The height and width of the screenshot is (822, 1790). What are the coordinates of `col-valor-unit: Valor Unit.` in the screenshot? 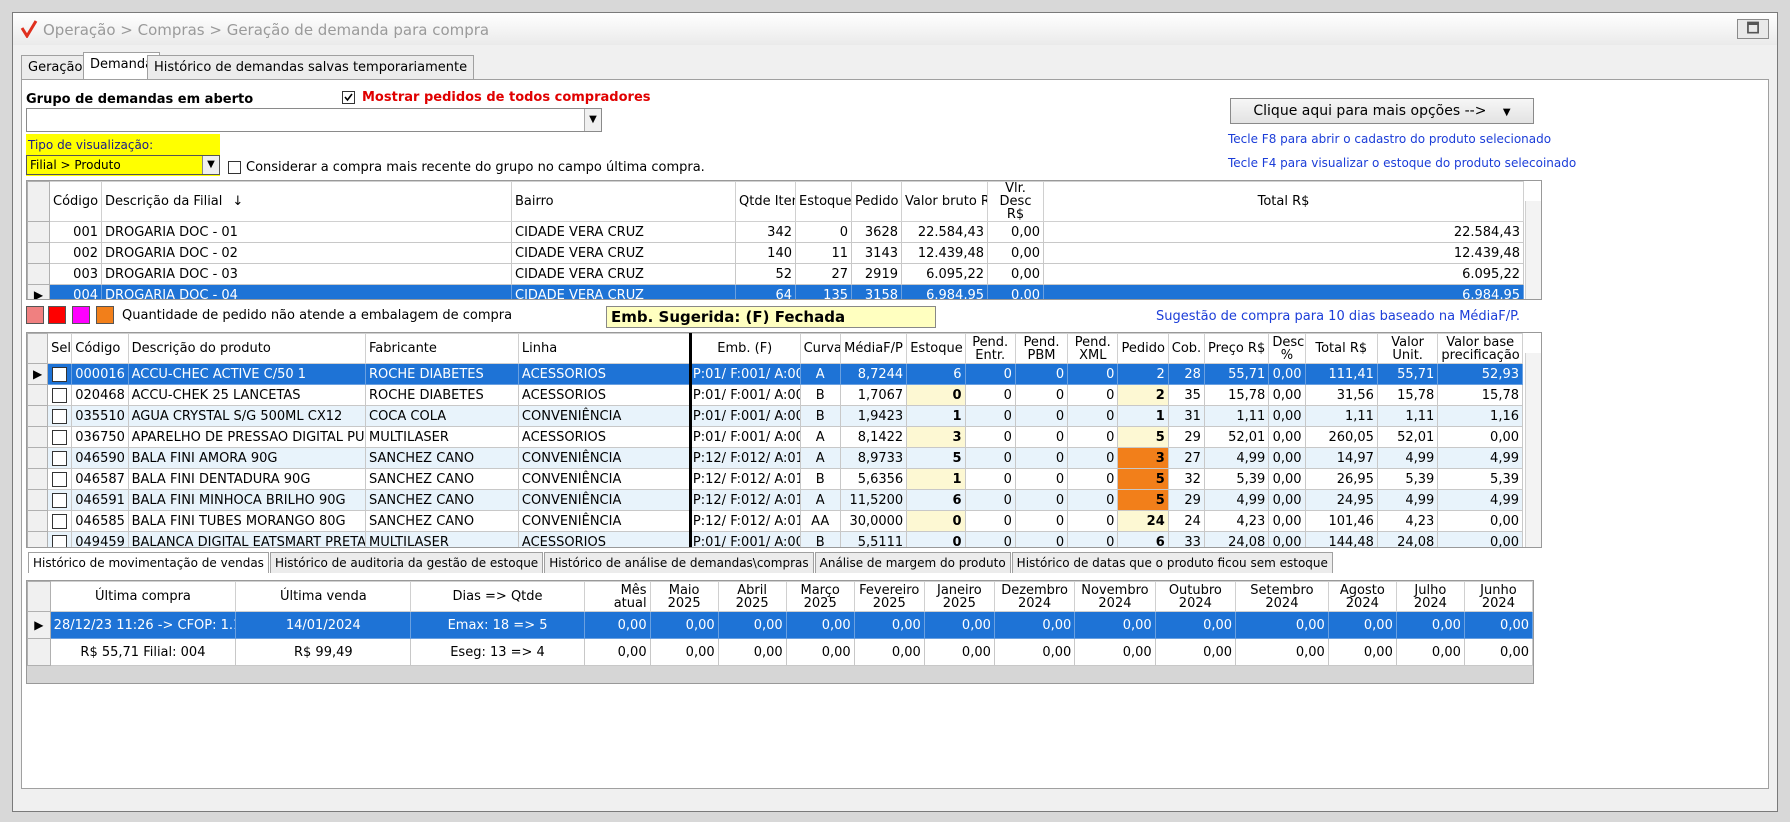 It's located at (1407, 348).